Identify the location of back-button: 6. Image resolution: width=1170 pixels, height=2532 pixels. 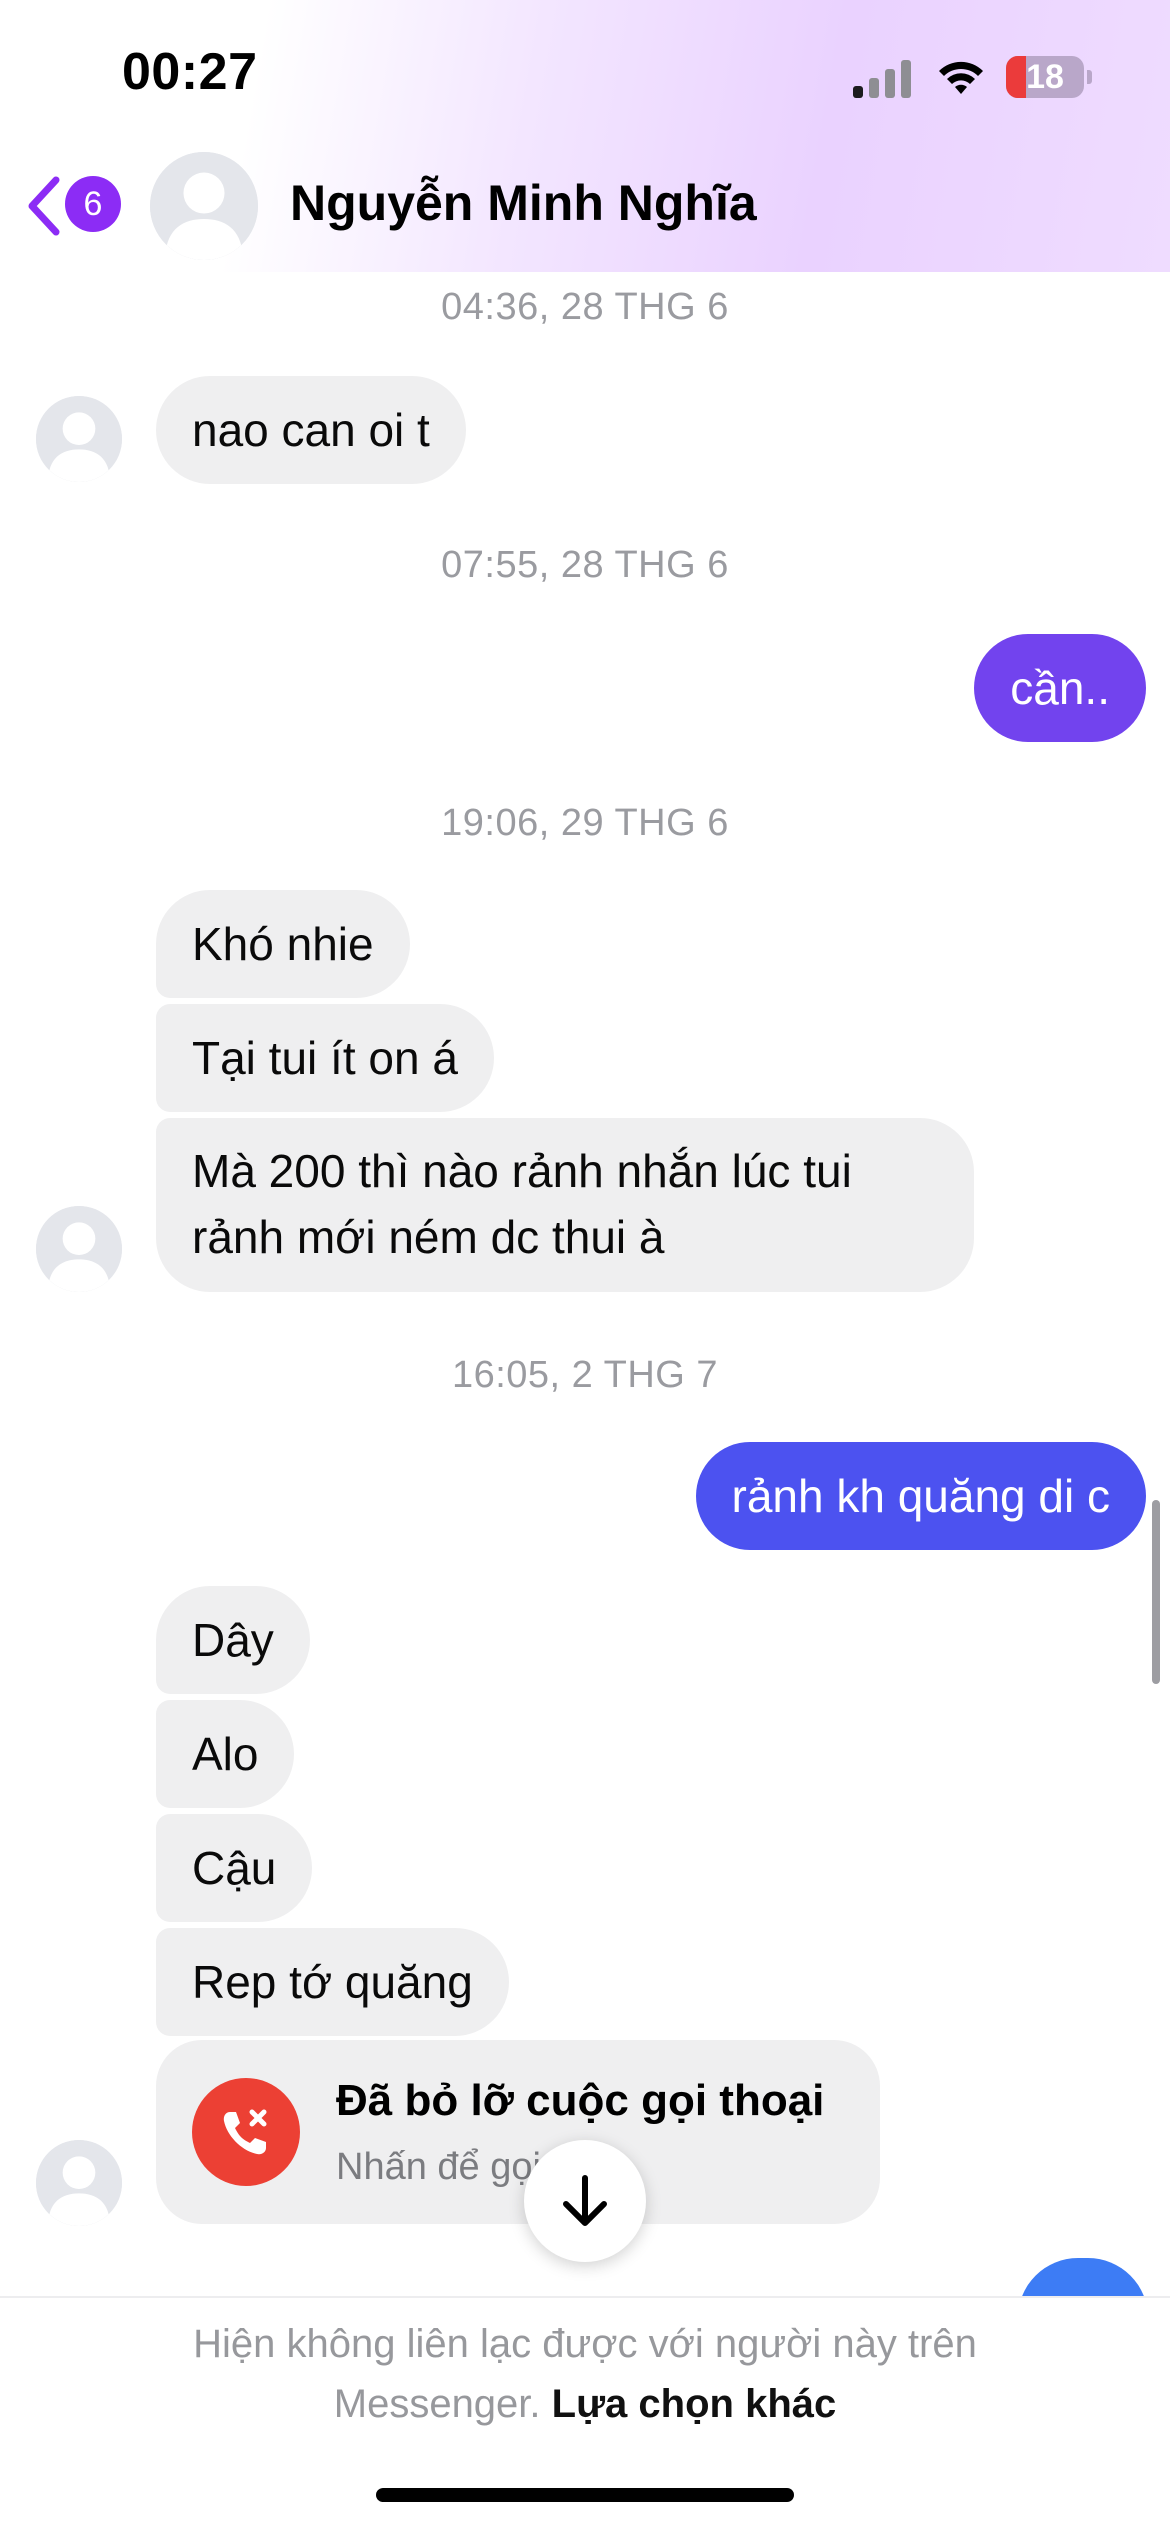
(79, 206).